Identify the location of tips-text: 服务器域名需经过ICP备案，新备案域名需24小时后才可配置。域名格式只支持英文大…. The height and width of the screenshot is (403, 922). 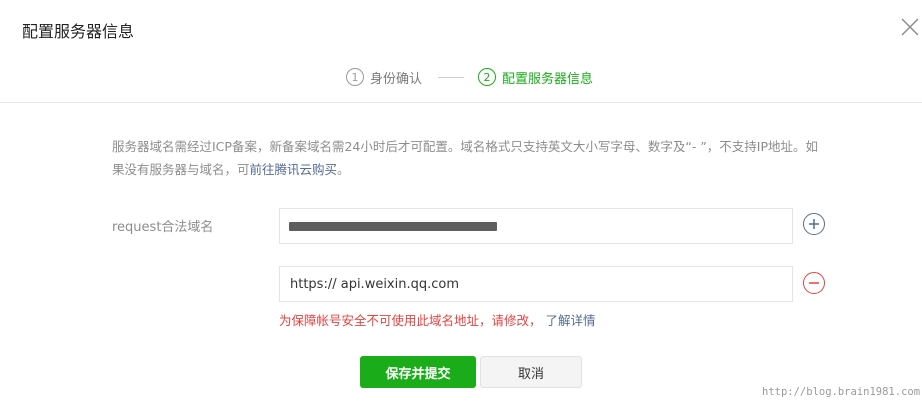
(465, 158).